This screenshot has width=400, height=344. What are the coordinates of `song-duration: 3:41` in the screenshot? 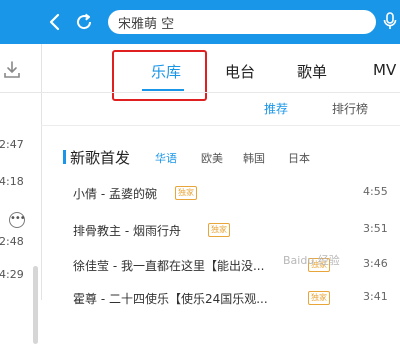 It's located at (375, 296).